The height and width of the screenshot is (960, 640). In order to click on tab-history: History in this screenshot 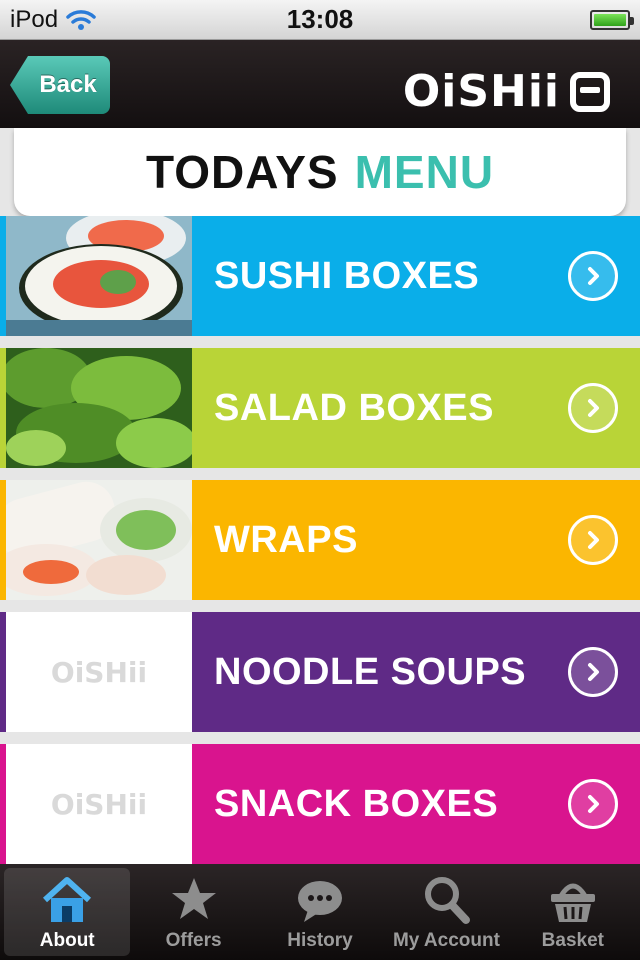, I will do `click(320, 912)`.